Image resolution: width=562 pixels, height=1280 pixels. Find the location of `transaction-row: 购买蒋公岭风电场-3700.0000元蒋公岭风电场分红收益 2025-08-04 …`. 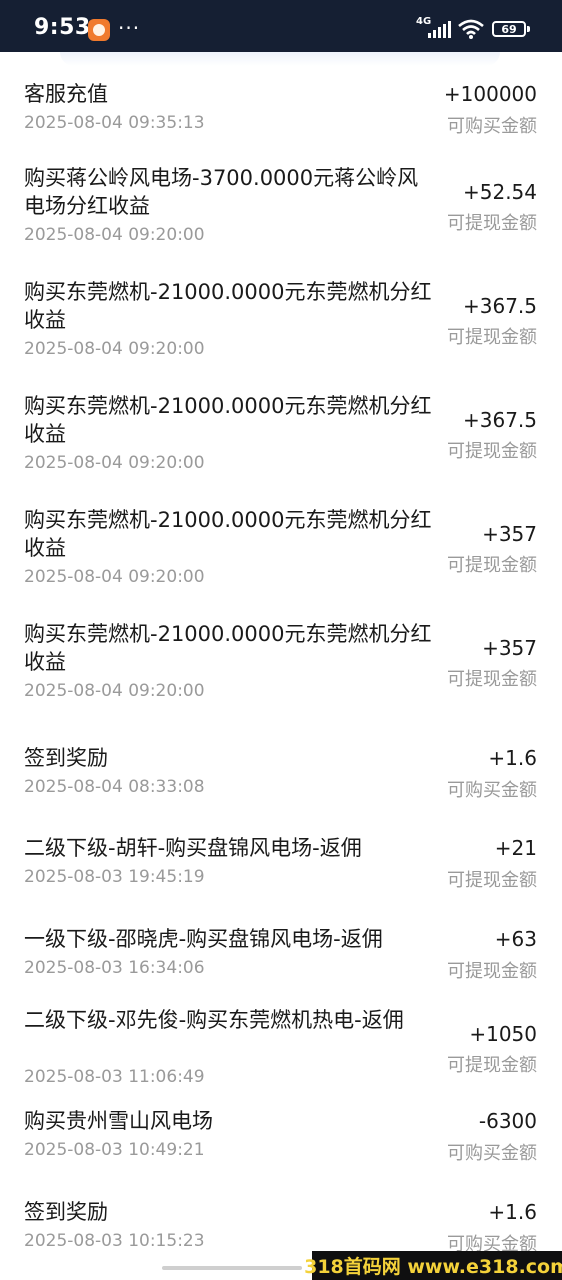

transaction-row: 购买蒋公岭风电场-3700.0000元蒋公岭风电场分红收益 2025-08-04 … is located at coordinates (281, 217).